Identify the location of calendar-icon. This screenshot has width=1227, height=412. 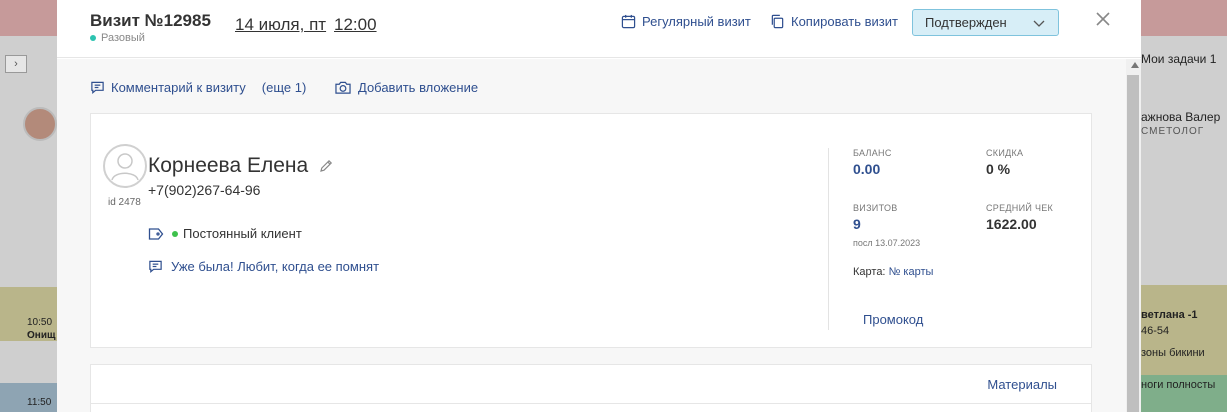
(628, 21).